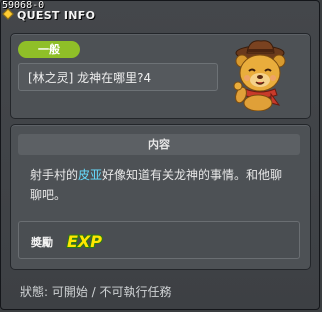 The image size is (322, 312). Describe the element at coordinates (42, 242) in the screenshot. I see `reward-label: 奬勵` at that location.